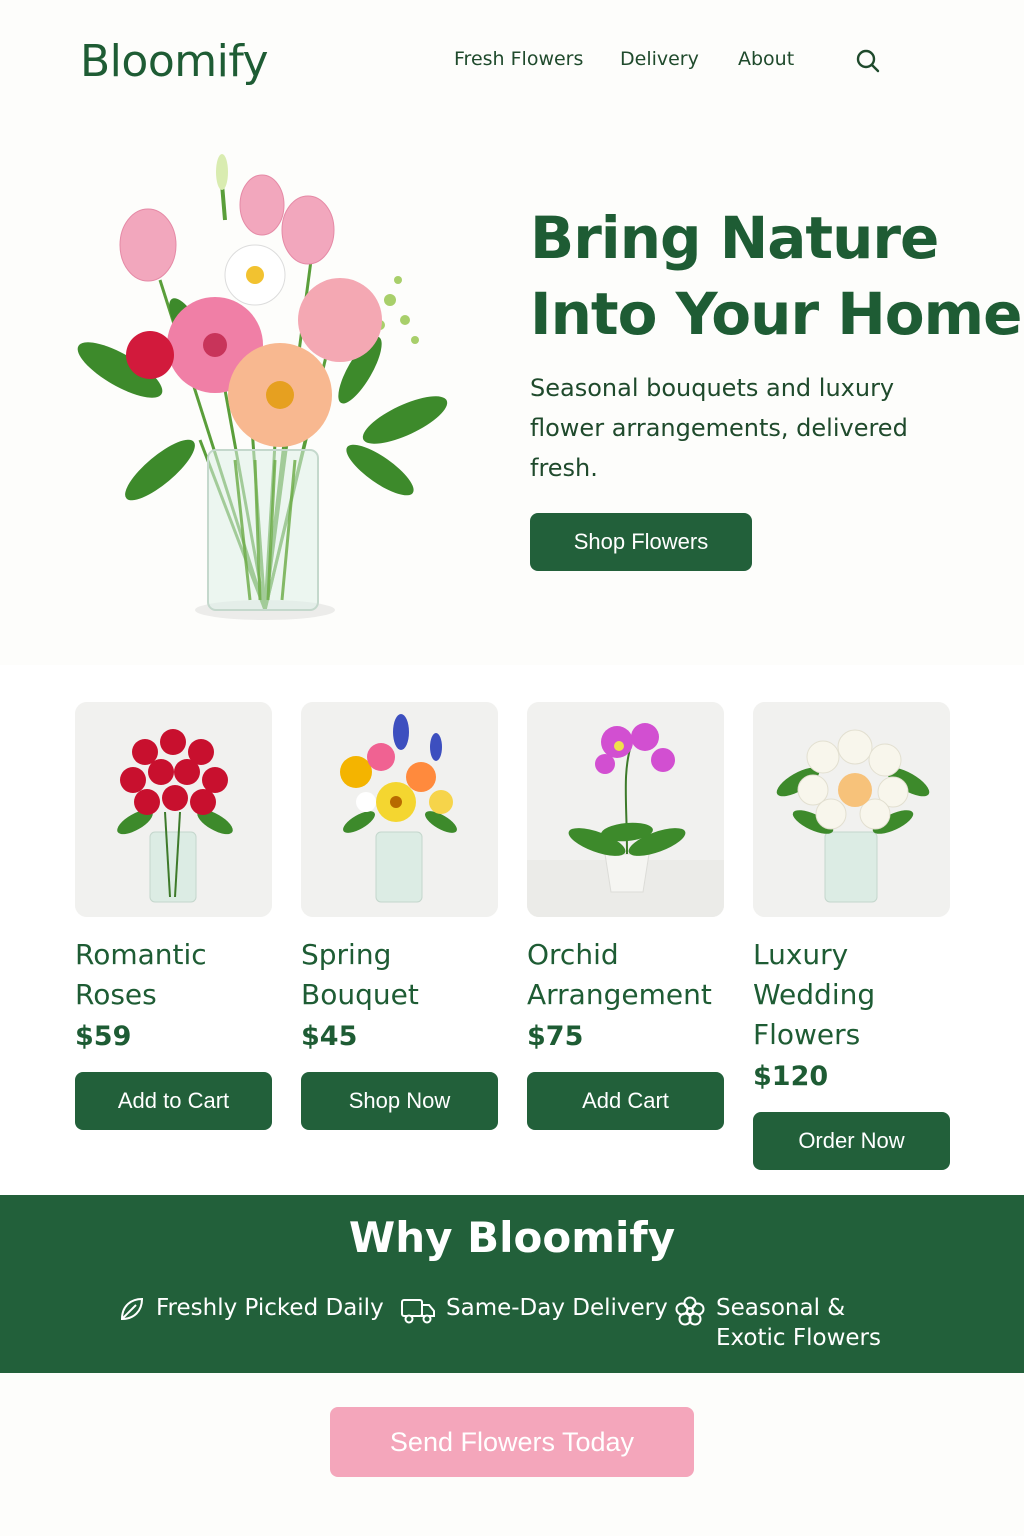 Image resolution: width=1024 pixels, height=1536 pixels. What do you see at coordinates (619, 974) in the screenshot?
I see `product-name: Orchid Arrangement` at bounding box center [619, 974].